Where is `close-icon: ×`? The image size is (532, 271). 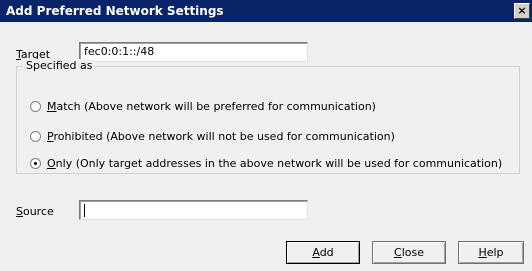
close-icon: × is located at coordinates (522, 10).